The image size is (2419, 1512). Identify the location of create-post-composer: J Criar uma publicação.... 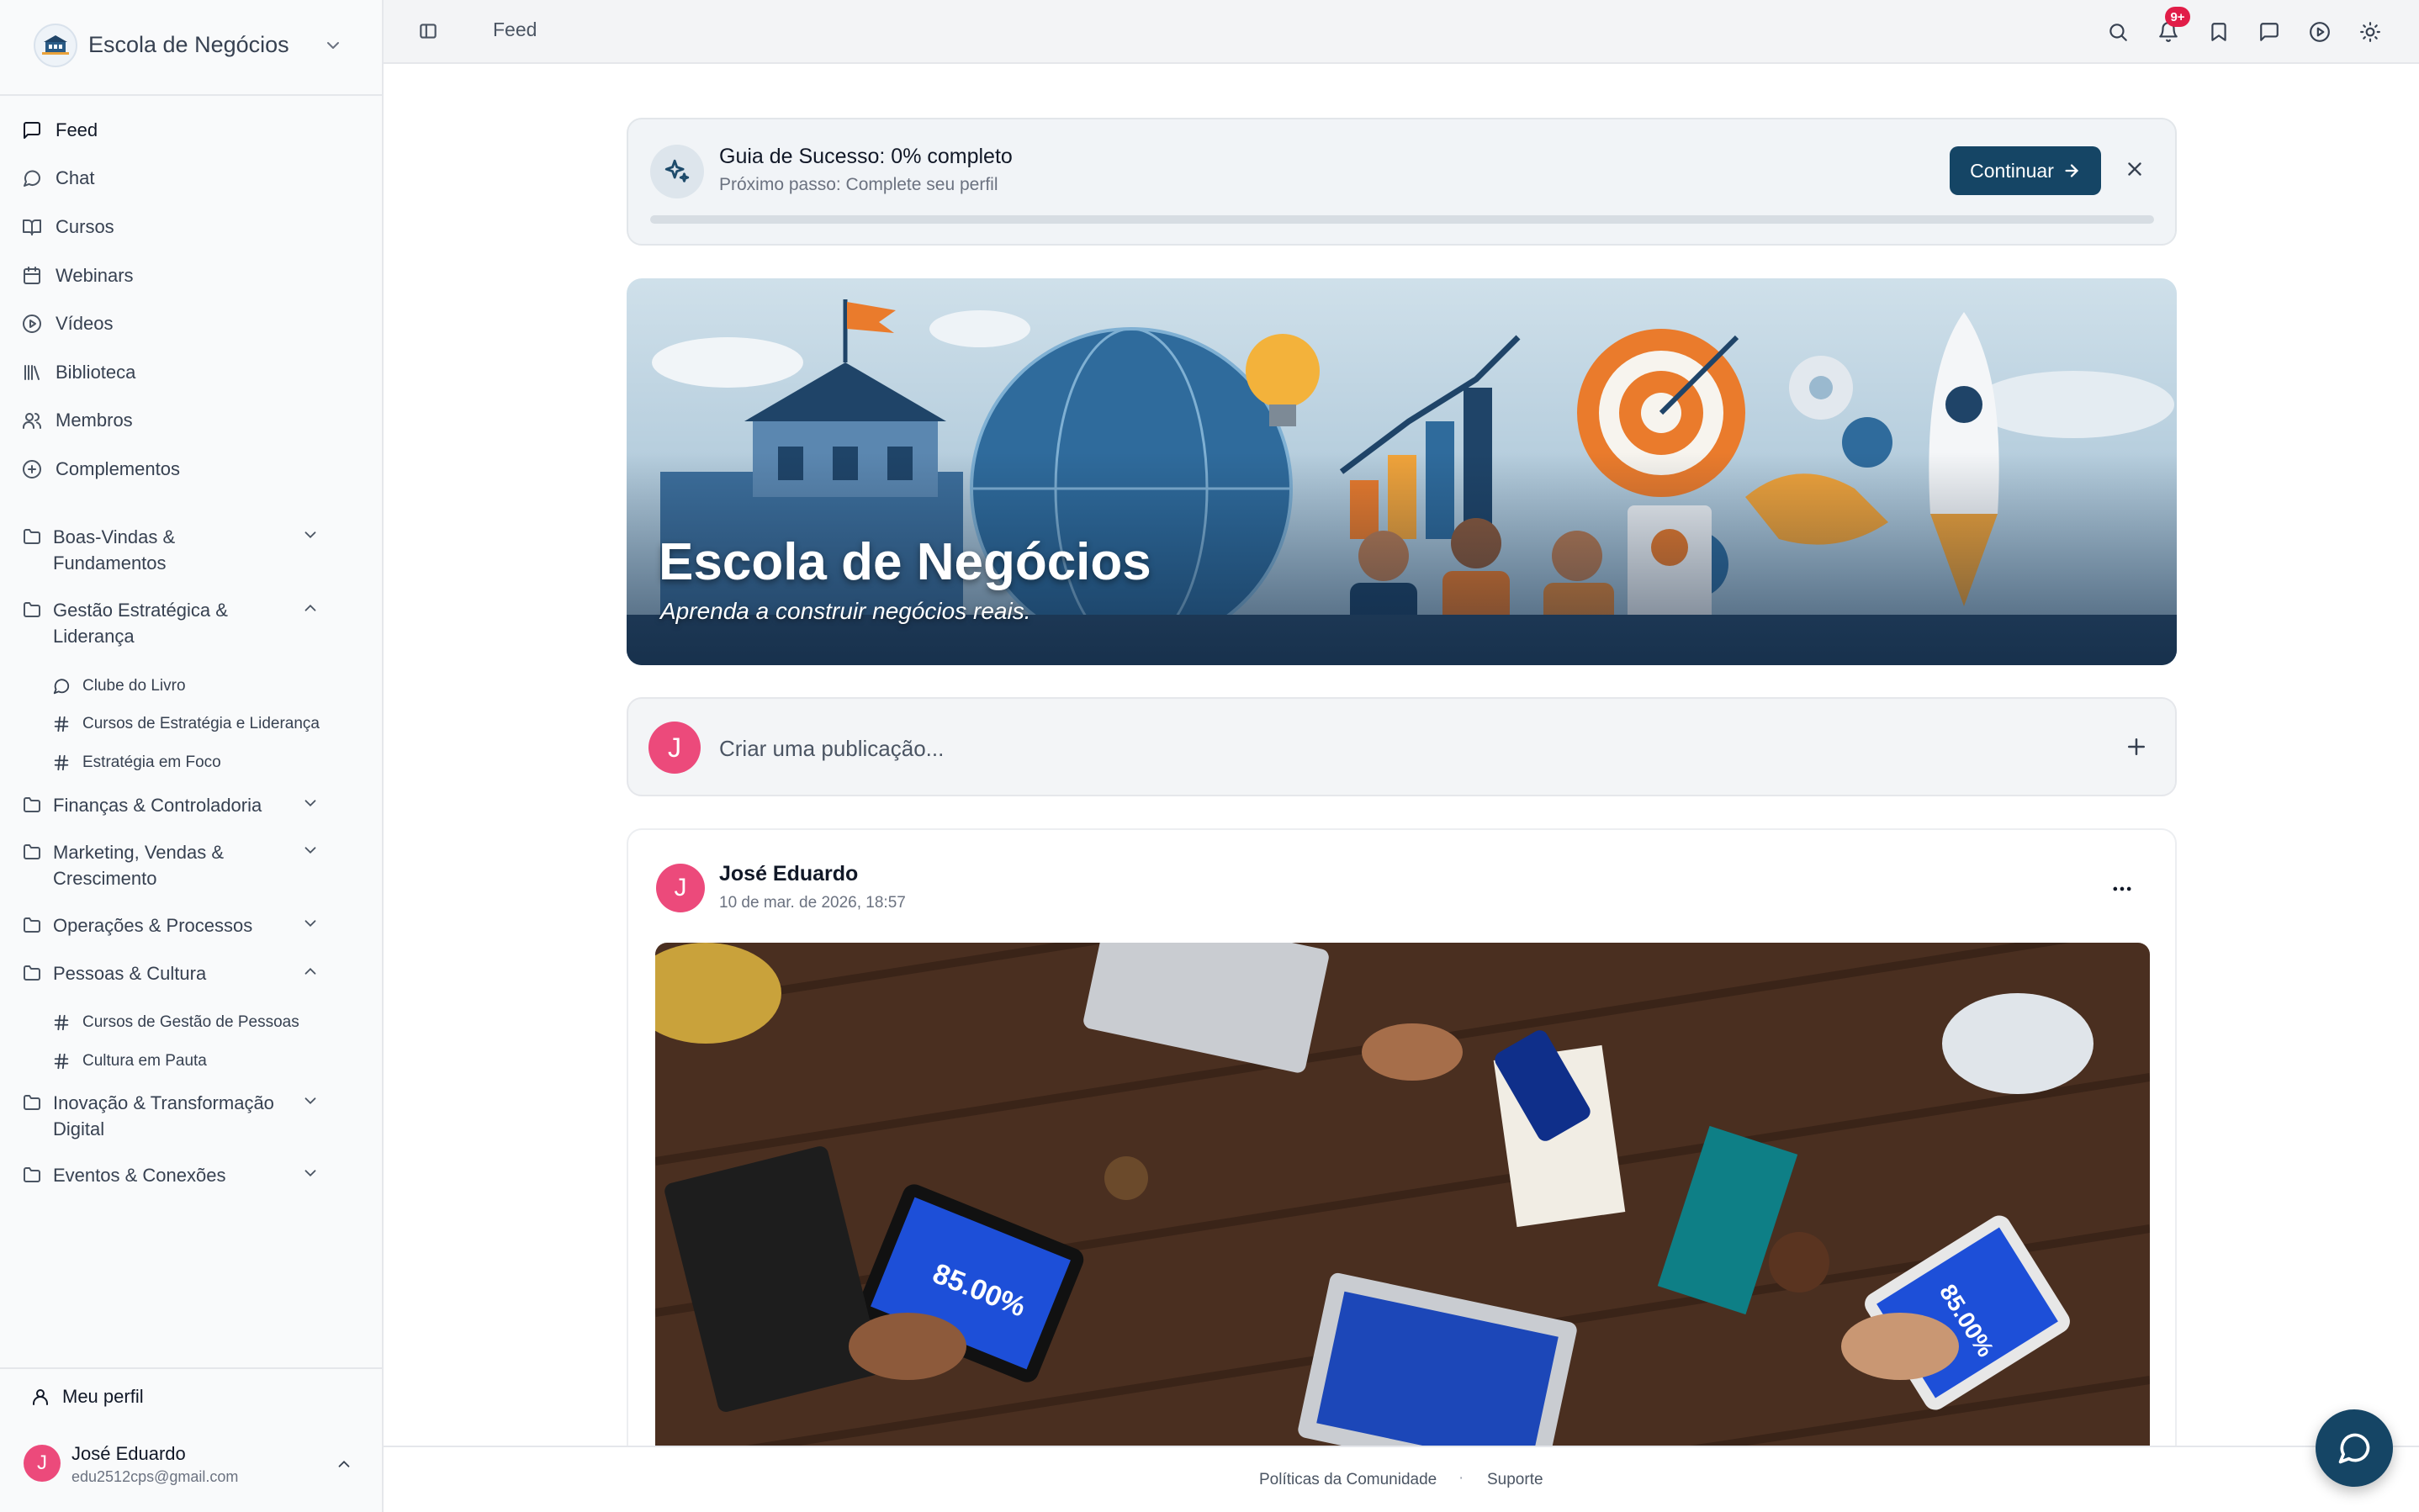
(1402, 746).